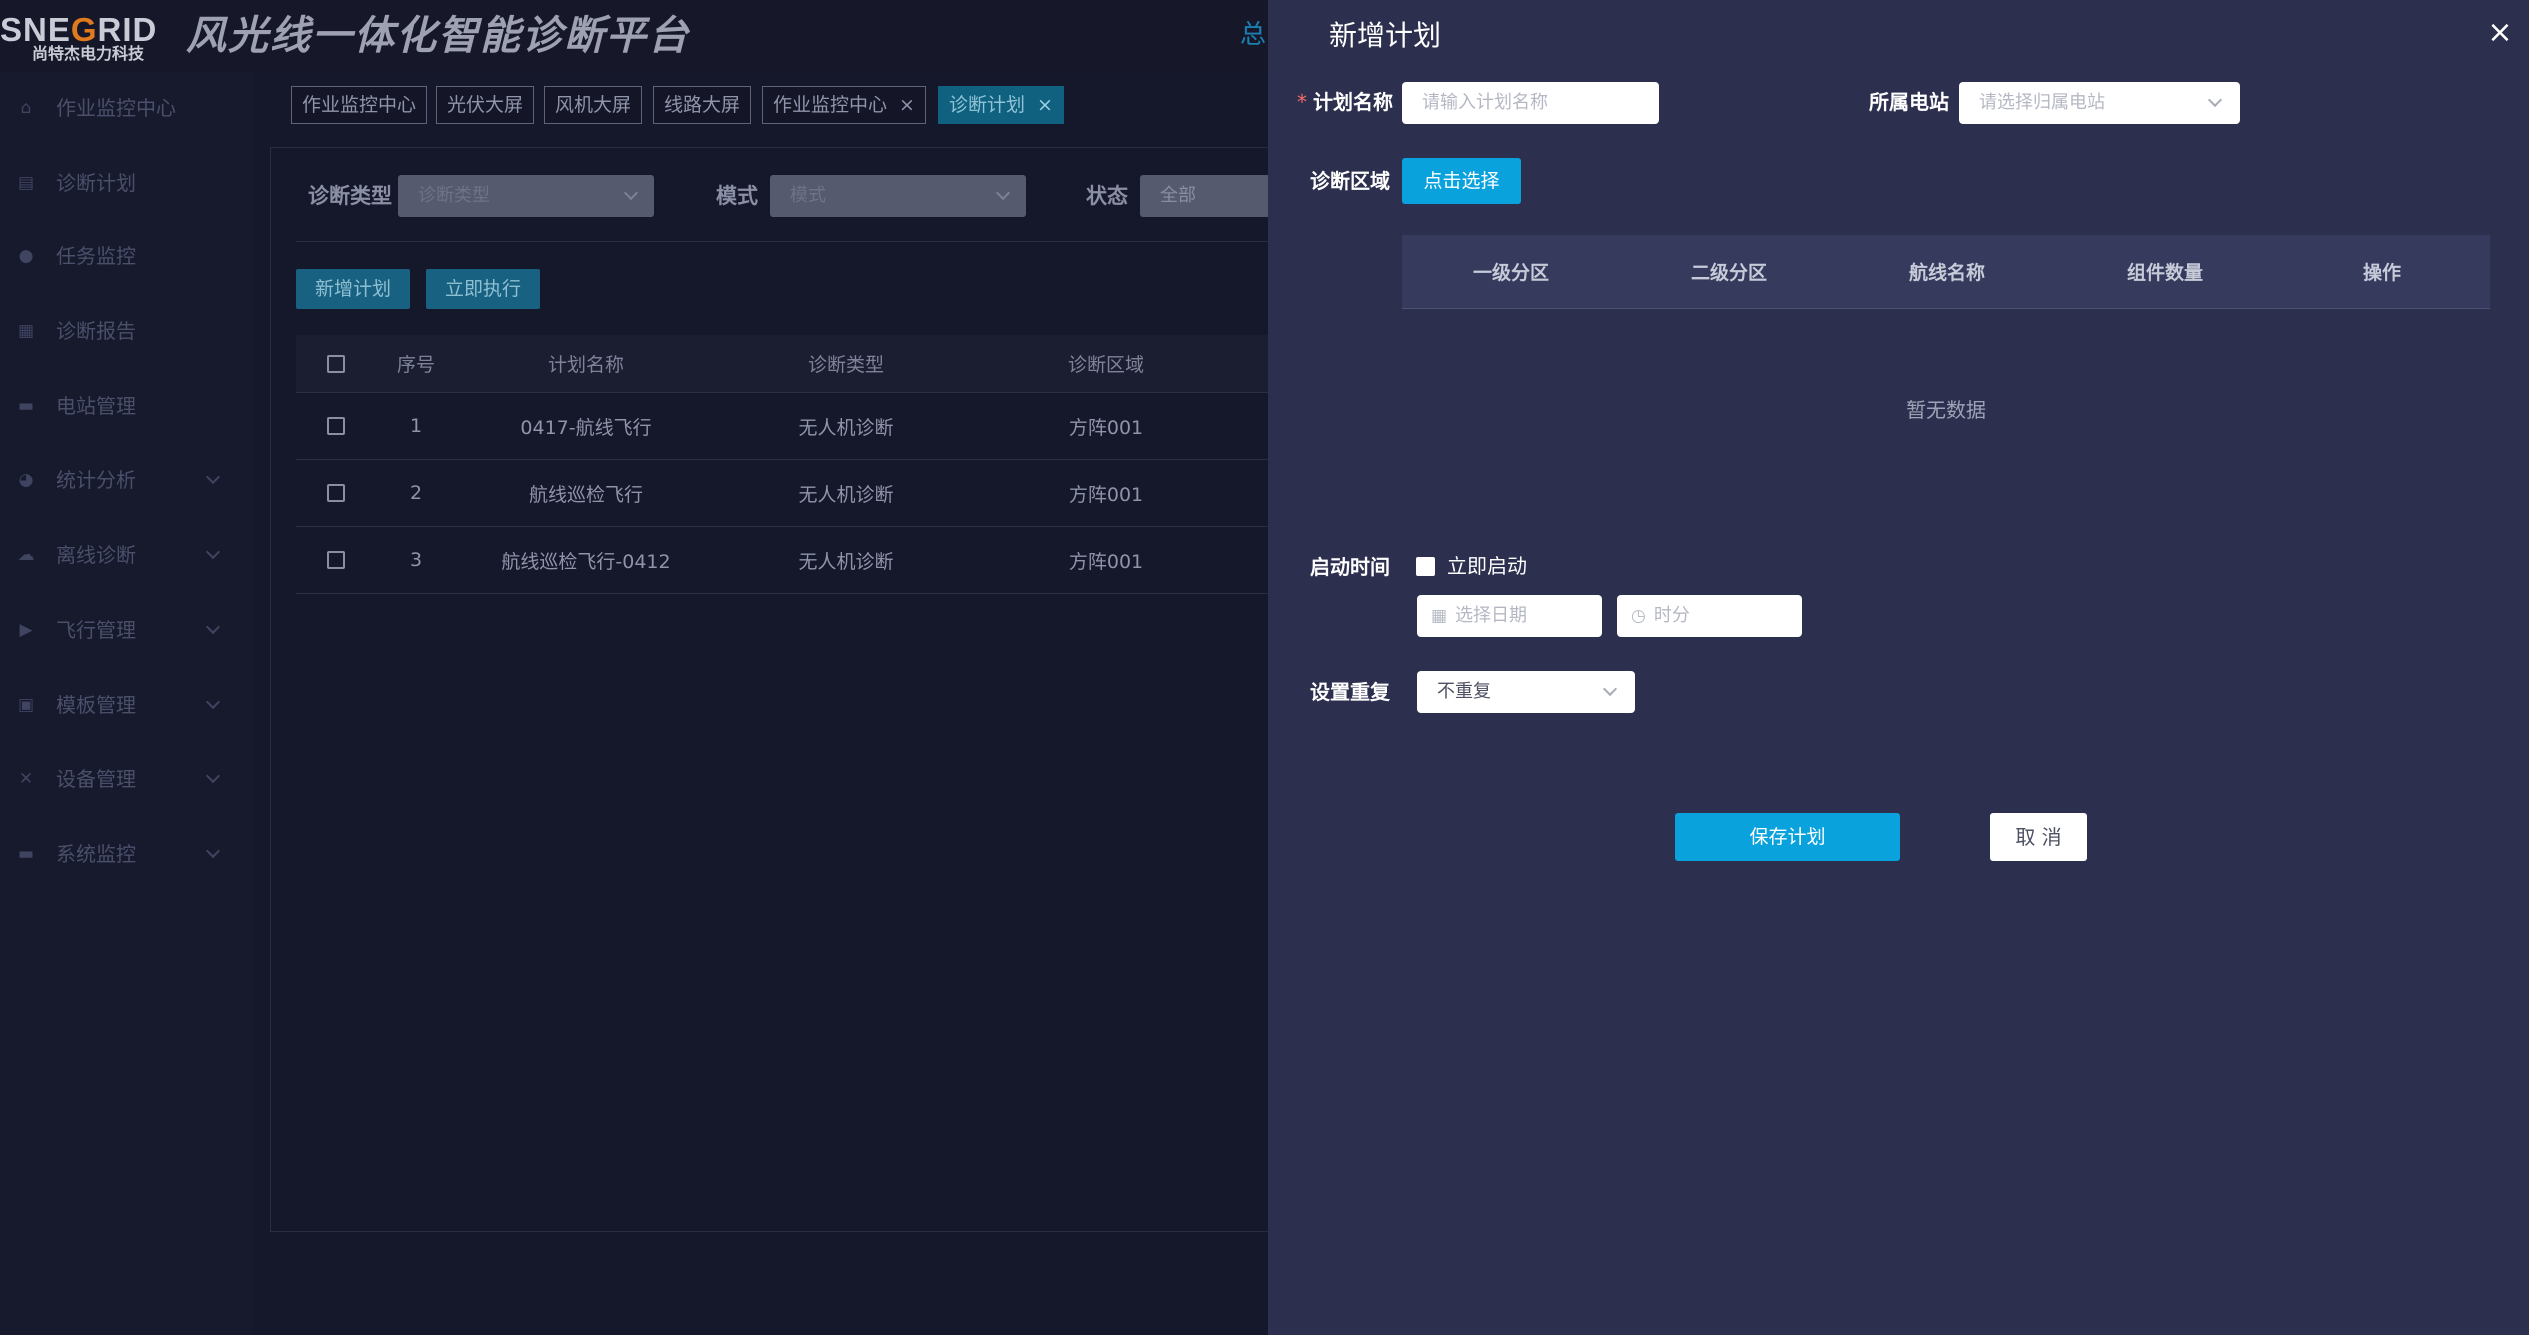 Image resolution: width=2529 pixels, height=1335 pixels. I want to click on sidebar-item-label: 诊断报告, so click(96, 331).